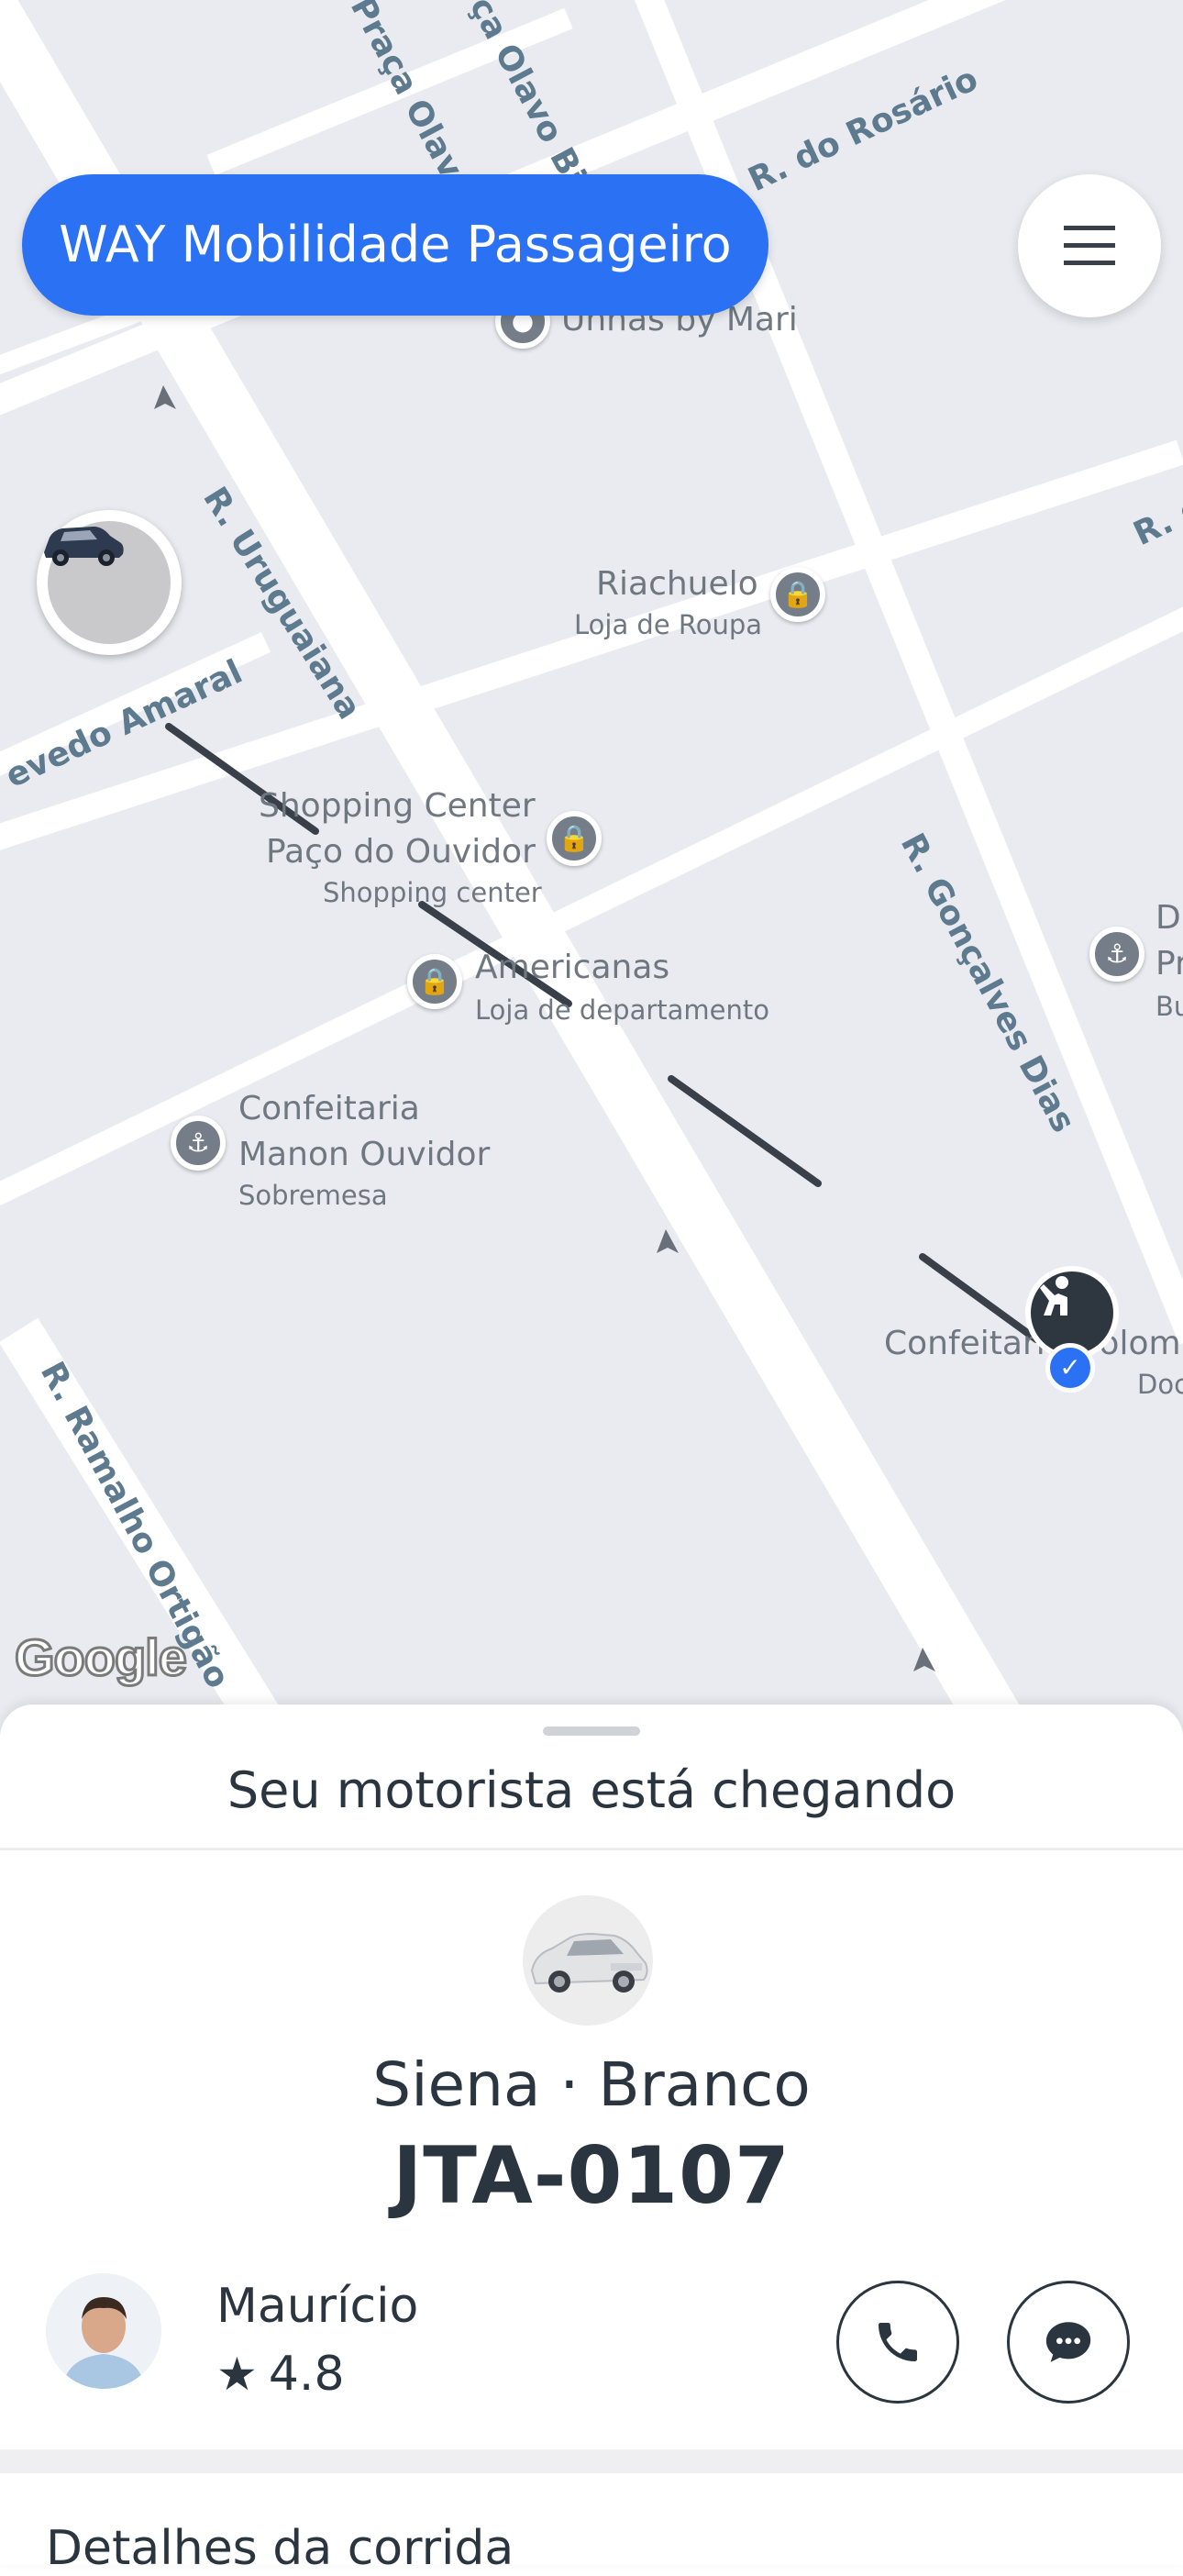 This screenshot has height=2576, width=1183. I want to click on driver-rating: ★ 4.8, so click(280, 2374).